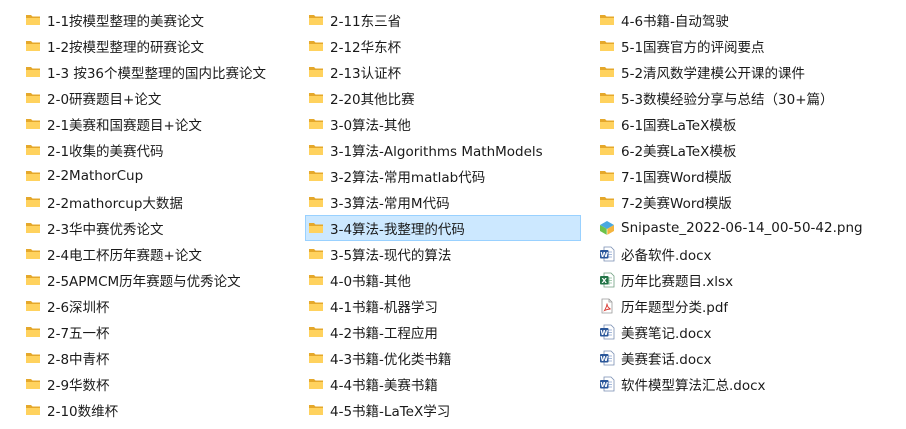 The image size is (906, 429). Describe the element at coordinates (746, 306) in the screenshot. I see `file-item: 历年题型分类.pdf` at that location.